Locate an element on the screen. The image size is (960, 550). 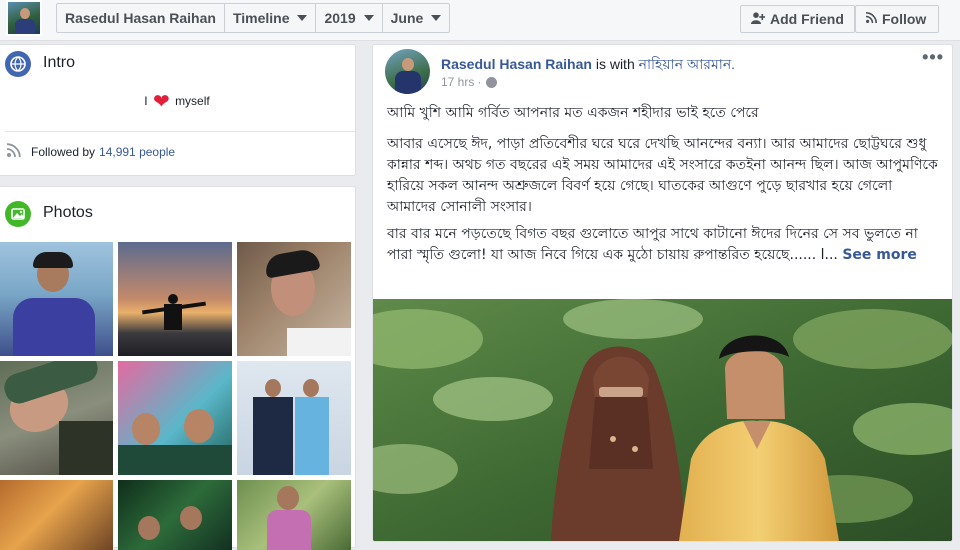
intro-bio: I ❤ myself is located at coordinates (177, 101).